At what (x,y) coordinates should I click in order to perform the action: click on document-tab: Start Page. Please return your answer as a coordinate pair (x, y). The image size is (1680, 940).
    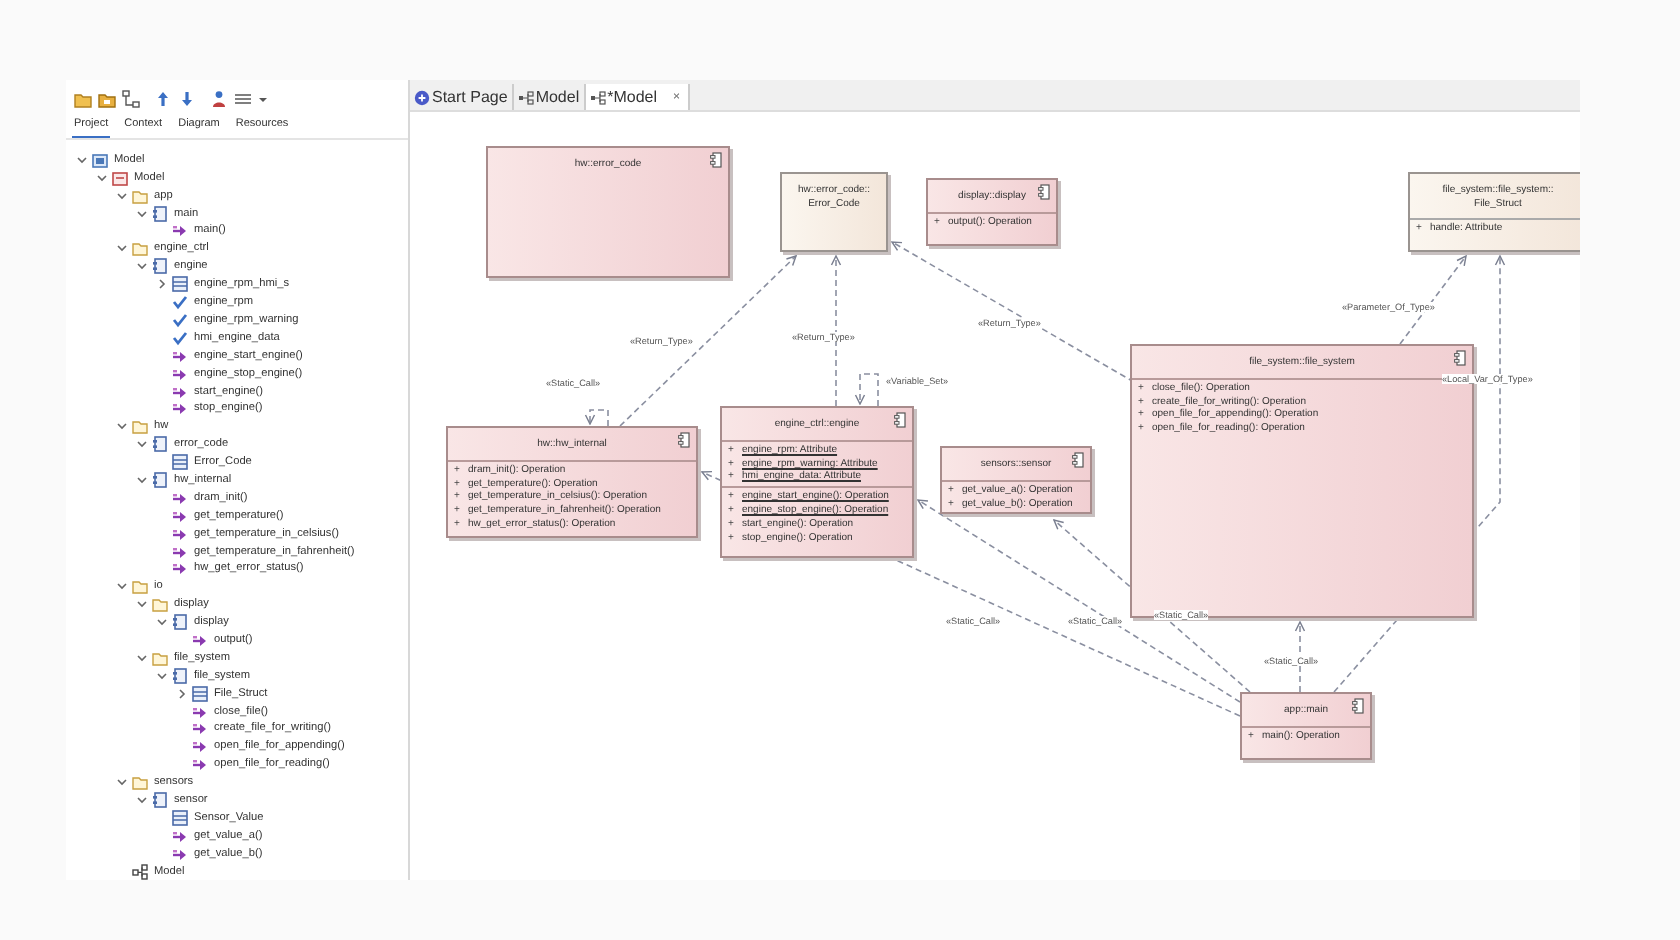
    Looking at the image, I should click on (462, 97).